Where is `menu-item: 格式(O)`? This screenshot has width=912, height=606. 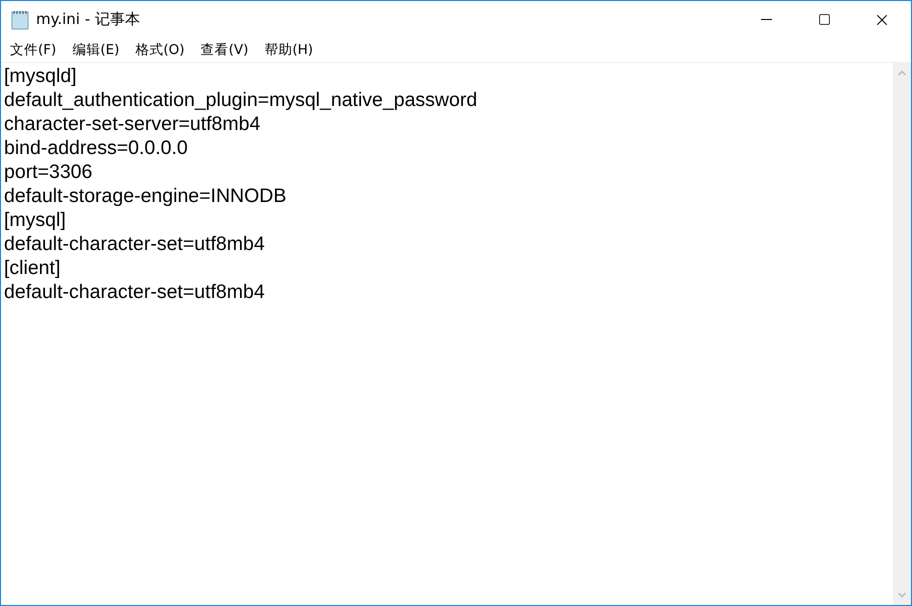 menu-item: 格式(O) is located at coordinates (160, 50).